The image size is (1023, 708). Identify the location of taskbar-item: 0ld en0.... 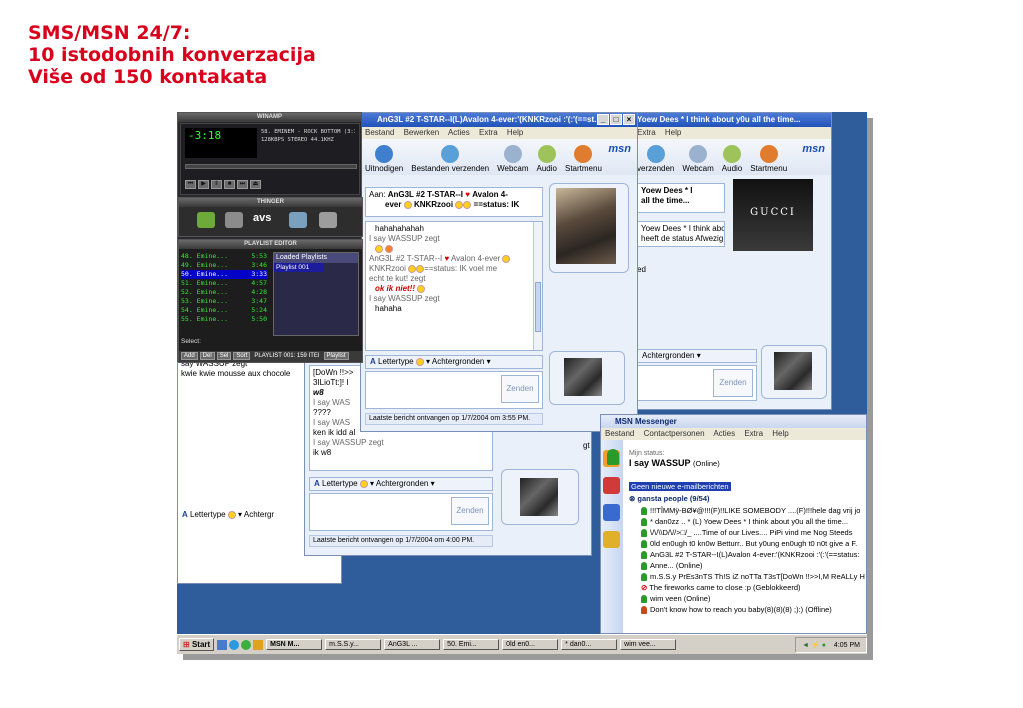
(530, 644).